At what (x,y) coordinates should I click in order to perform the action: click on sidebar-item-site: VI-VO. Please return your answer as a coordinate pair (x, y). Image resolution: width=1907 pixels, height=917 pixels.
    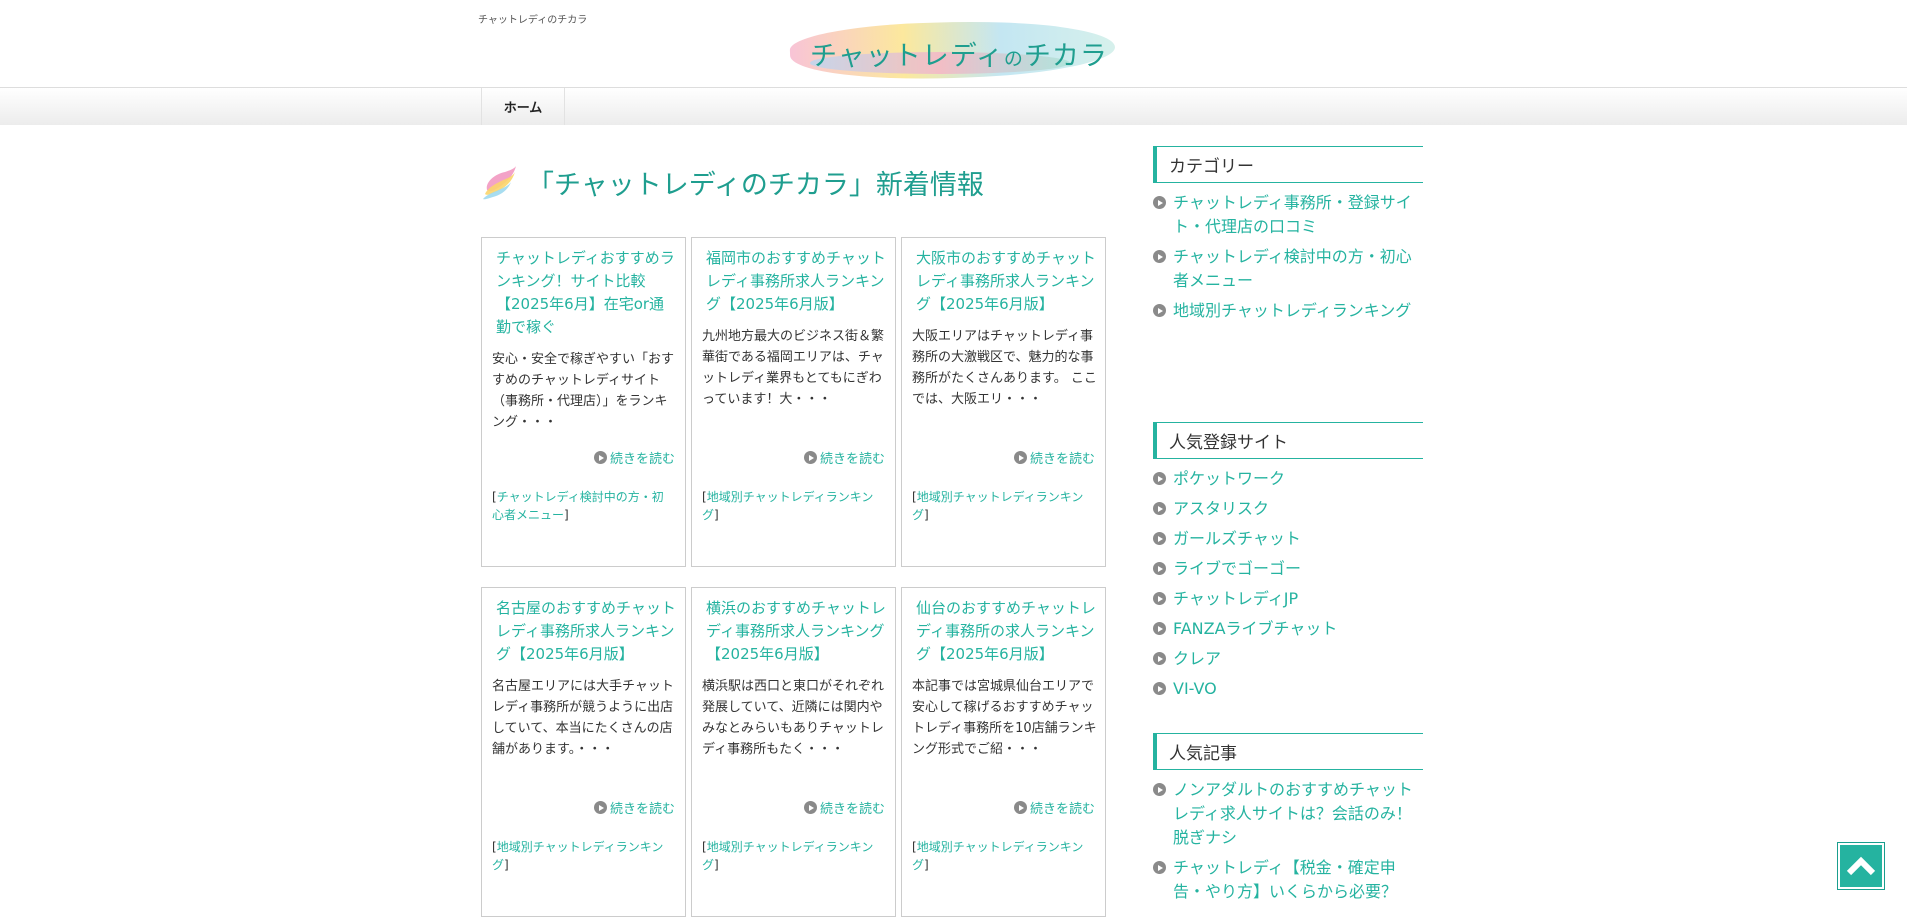
    Looking at the image, I should click on (1288, 689).